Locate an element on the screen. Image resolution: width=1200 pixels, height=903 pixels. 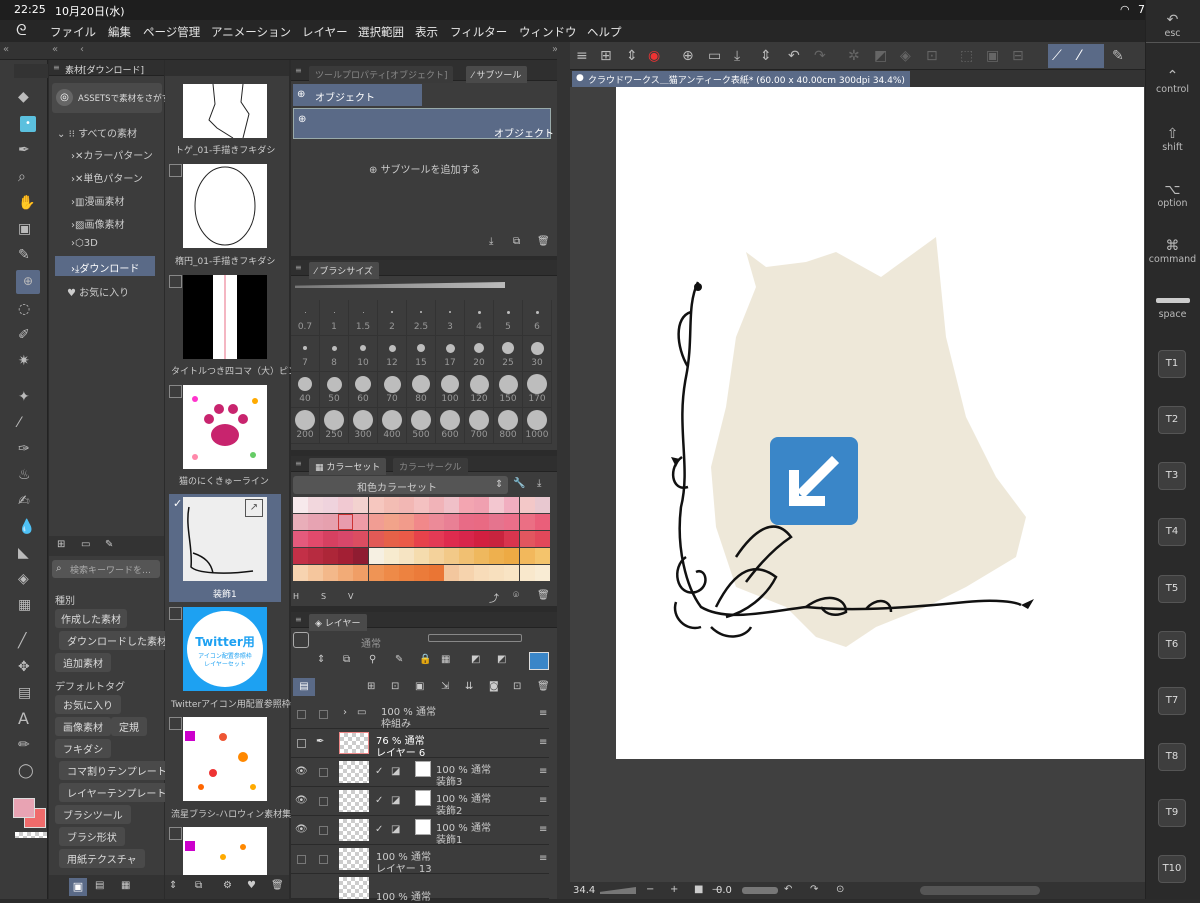
brush-size-cell: 500 is located at coordinates (421, 426).